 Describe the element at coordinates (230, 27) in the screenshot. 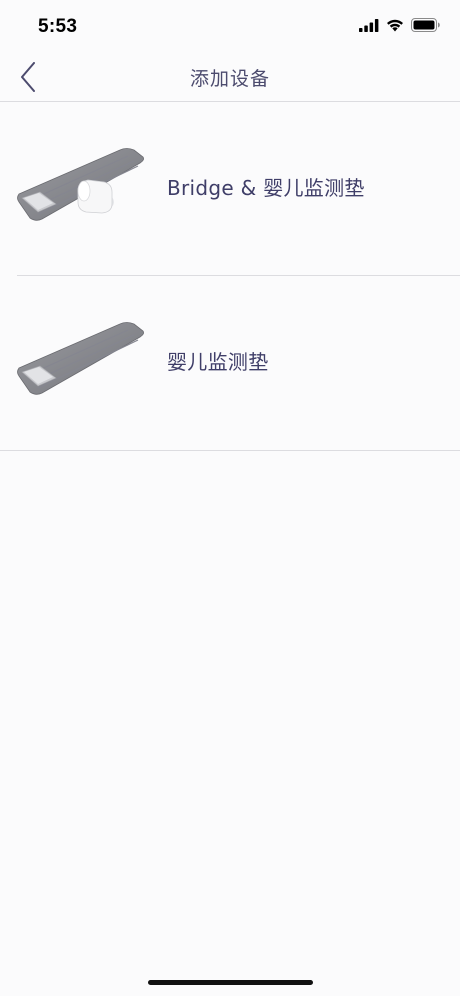

I see `status-bar: 5:53` at that location.